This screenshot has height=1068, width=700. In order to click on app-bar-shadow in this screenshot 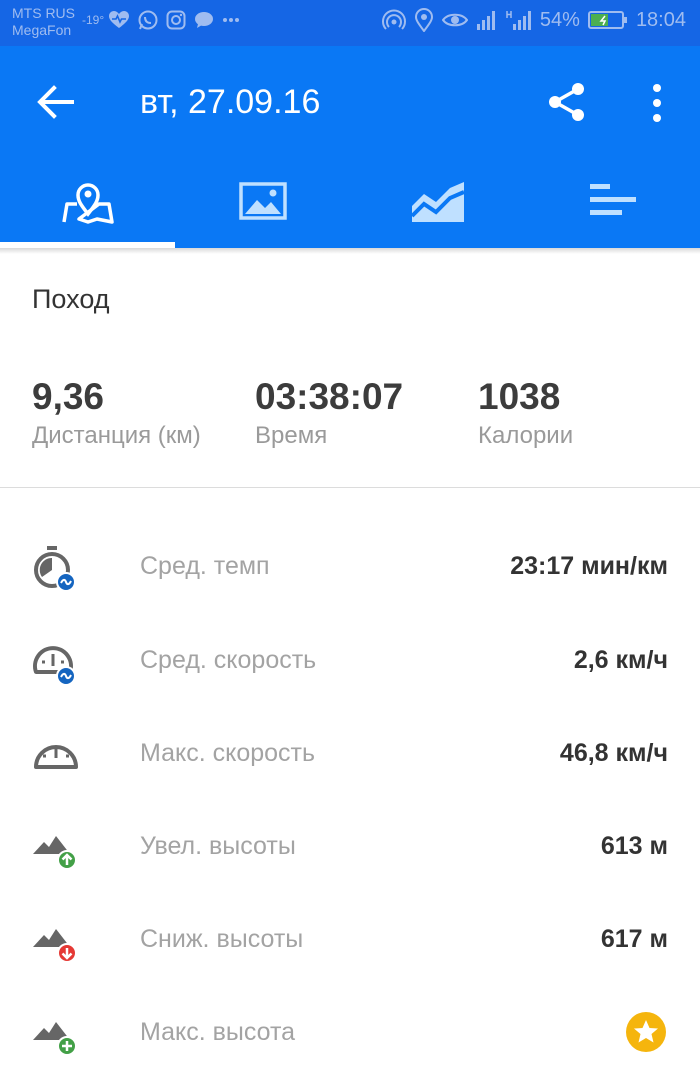, I will do `click(350, 251)`.